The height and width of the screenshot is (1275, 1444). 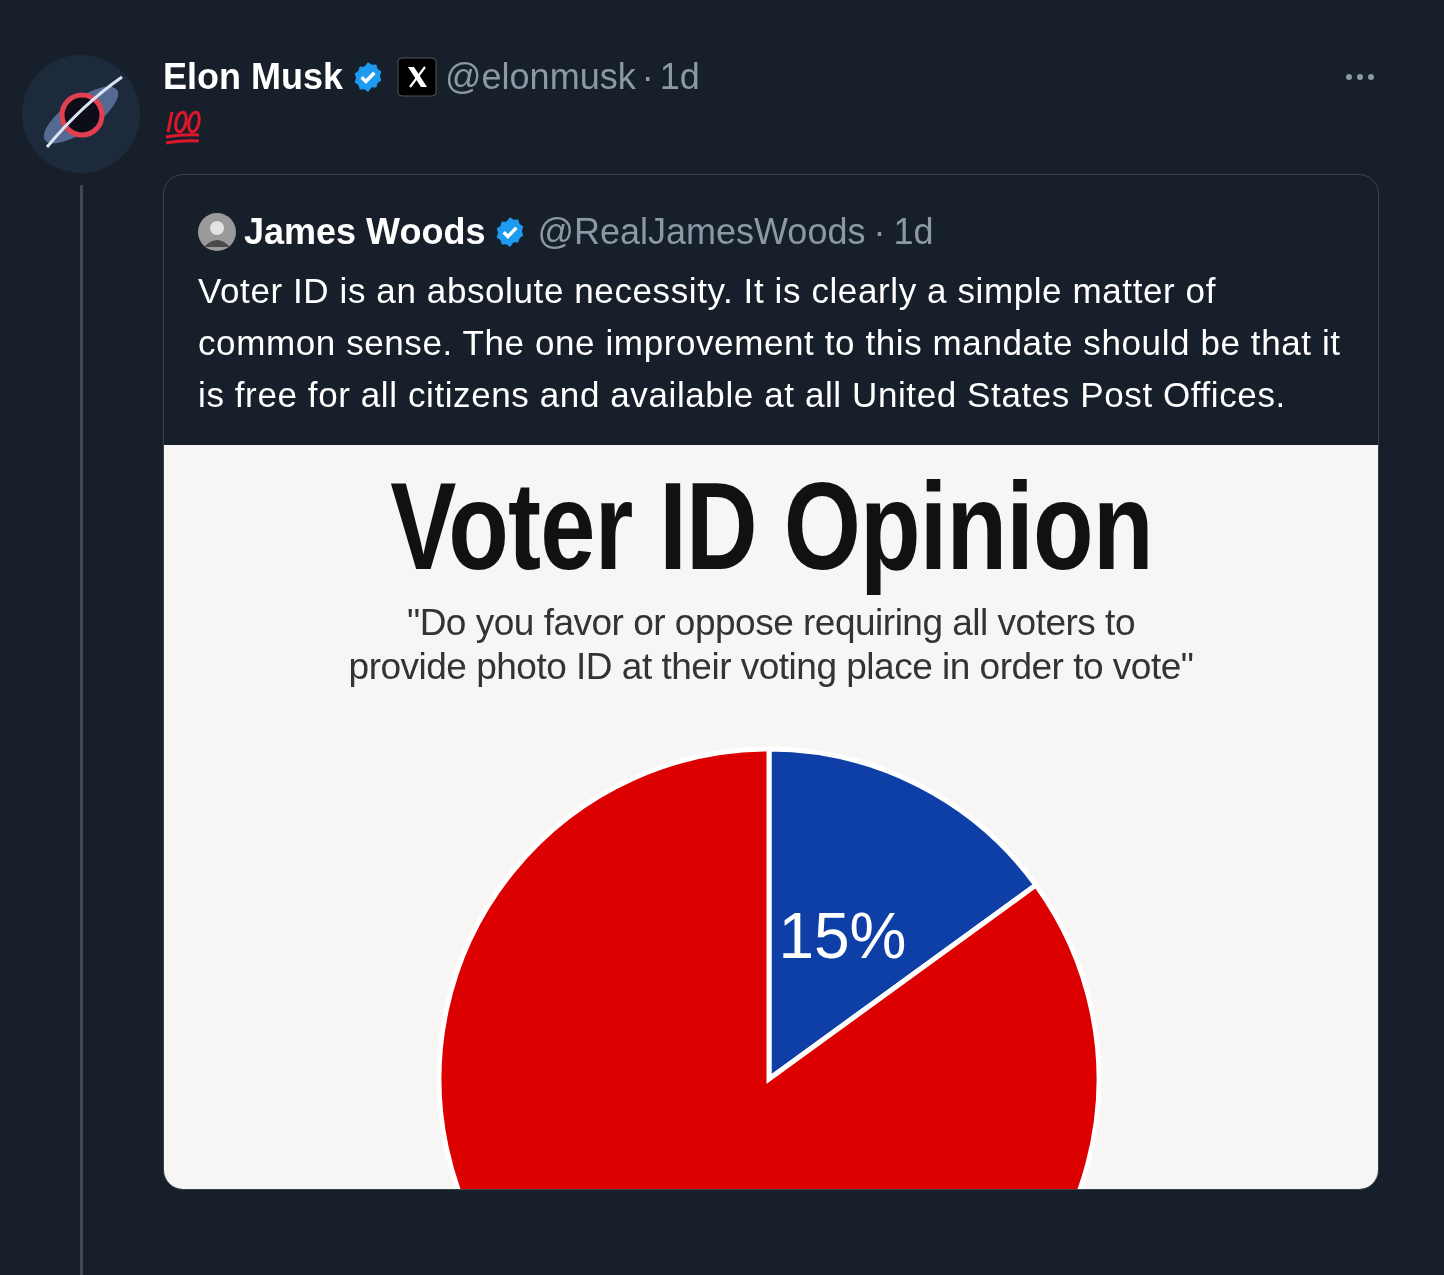 What do you see at coordinates (365, 232) in the screenshot?
I see `author-name: James Woods` at bounding box center [365, 232].